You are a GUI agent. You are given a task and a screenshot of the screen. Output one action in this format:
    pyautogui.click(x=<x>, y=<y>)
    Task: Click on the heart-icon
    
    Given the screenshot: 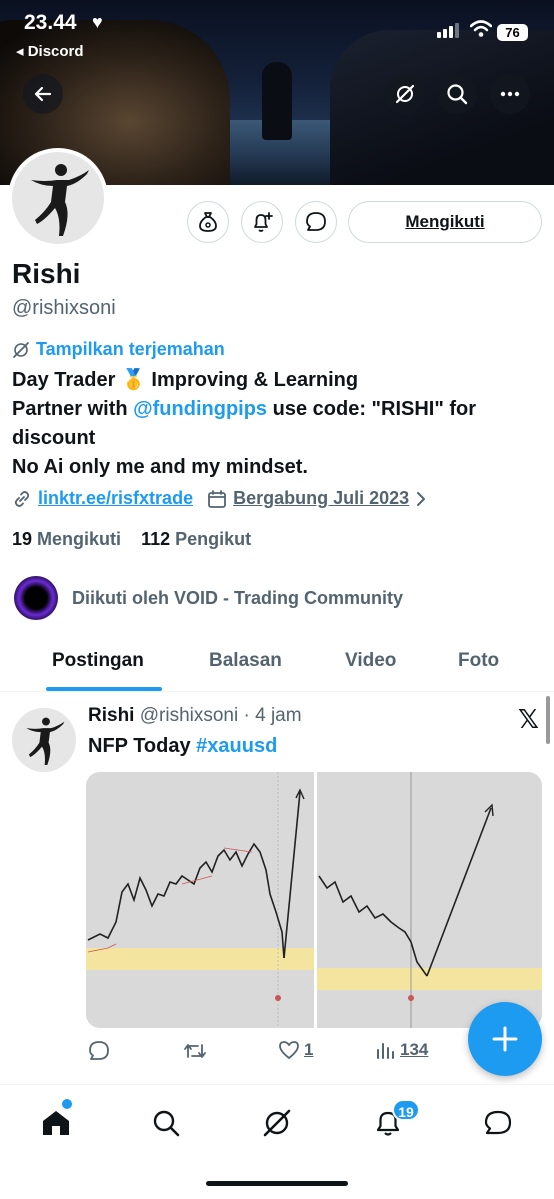 What is the action you would take?
    pyautogui.click(x=289, y=1050)
    